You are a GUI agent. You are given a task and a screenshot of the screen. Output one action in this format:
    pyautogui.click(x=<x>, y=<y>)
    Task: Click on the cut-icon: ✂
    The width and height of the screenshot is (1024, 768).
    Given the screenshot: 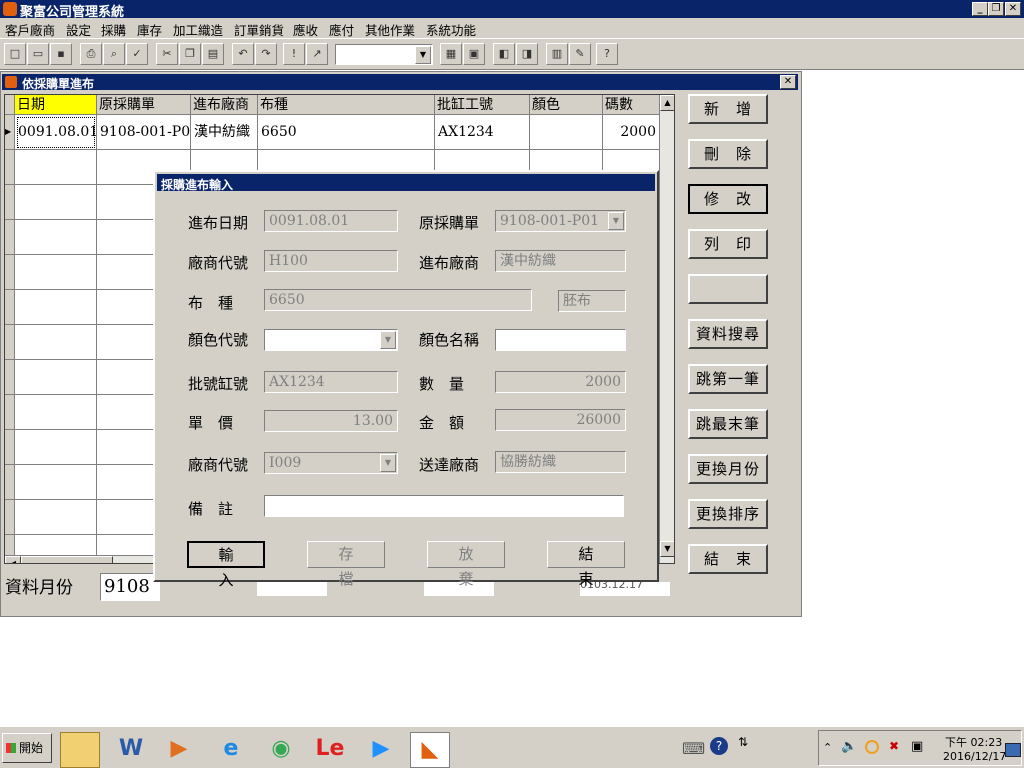 What is the action you would take?
    pyautogui.click(x=167, y=54)
    